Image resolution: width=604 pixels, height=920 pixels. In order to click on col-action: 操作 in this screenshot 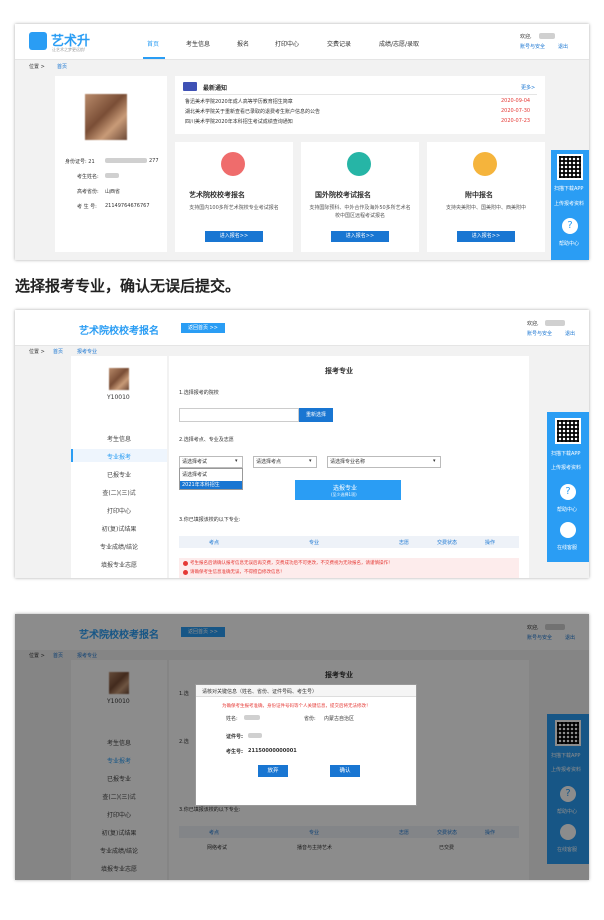, I will do `click(490, 543)`.